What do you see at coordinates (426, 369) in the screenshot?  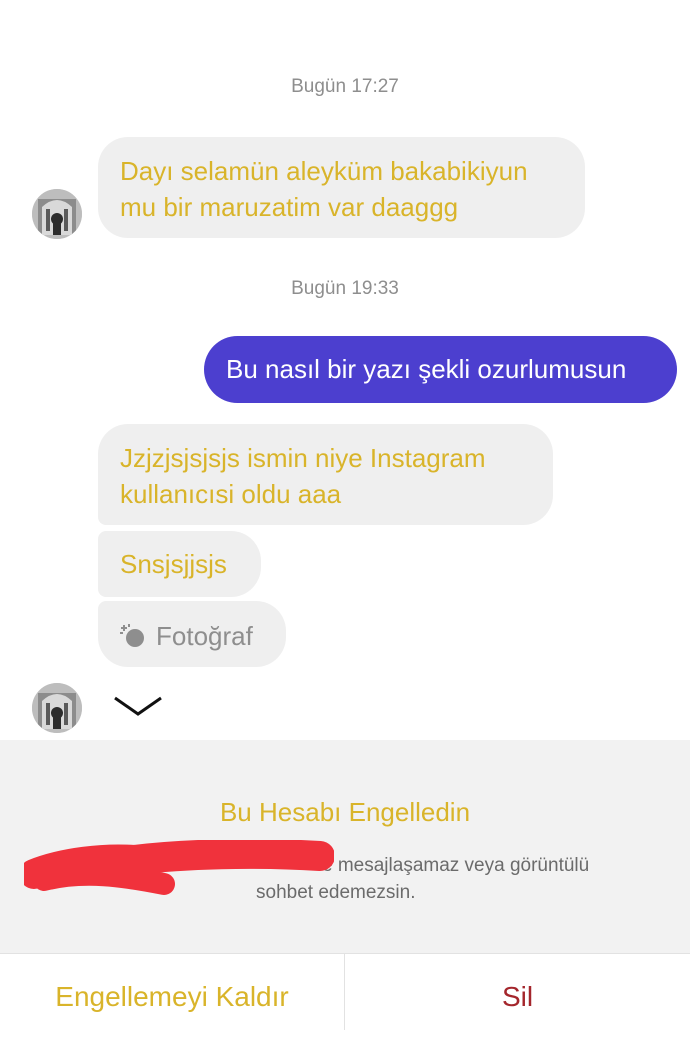 I see `message-text: Bu nasıl bir yazı şekli ozurlumusun` at bounding box center [426, 369].